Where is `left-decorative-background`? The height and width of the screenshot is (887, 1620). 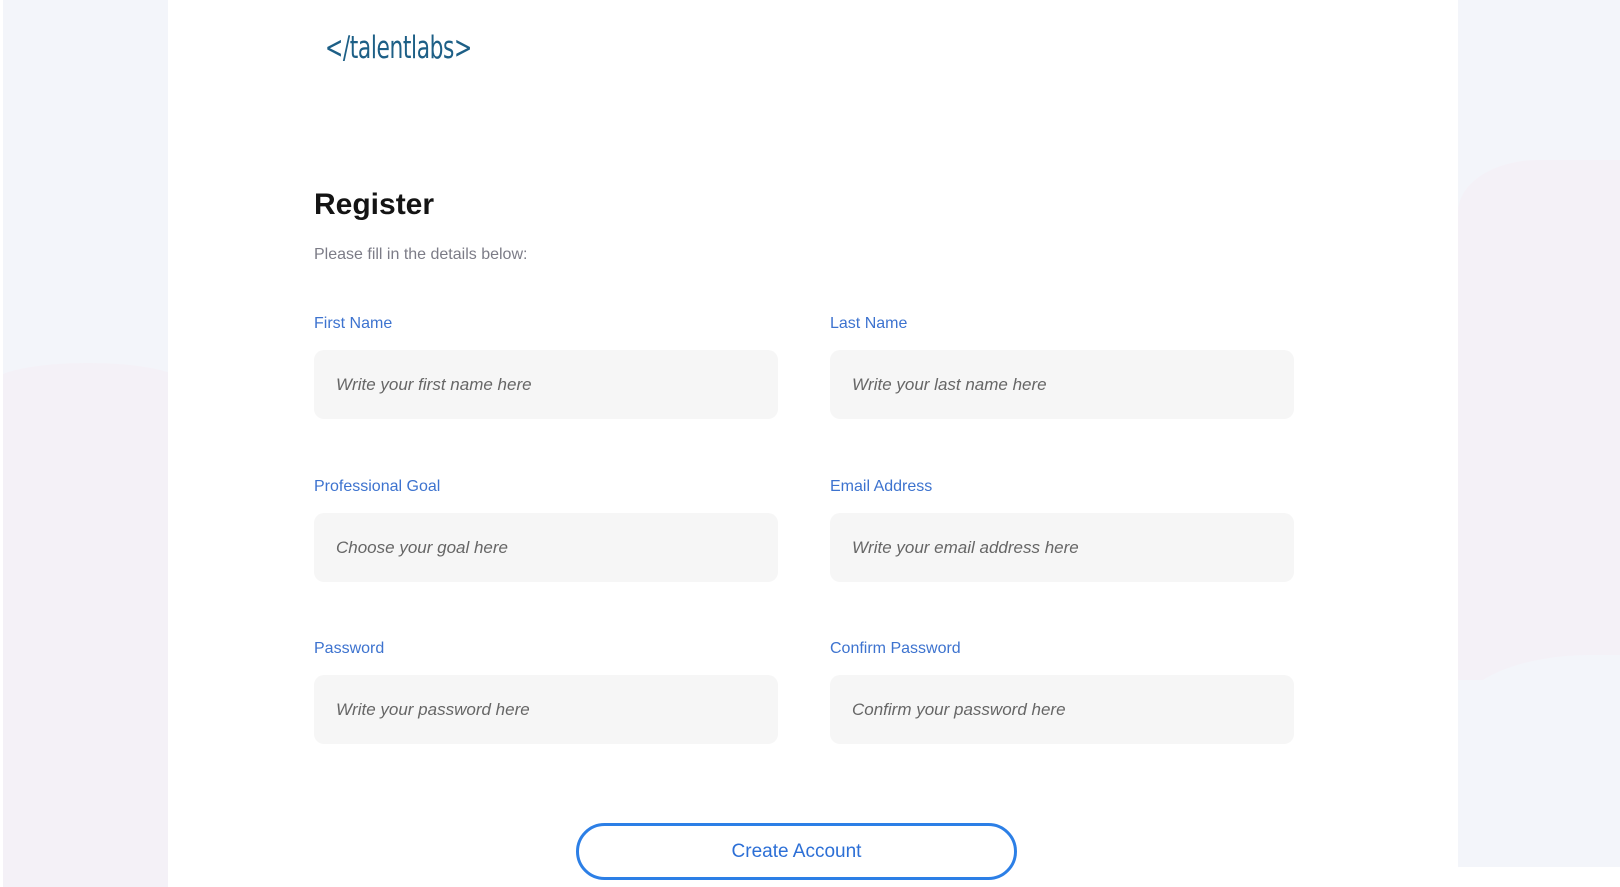
left-decorative-background is located at coordinates (85, 443).